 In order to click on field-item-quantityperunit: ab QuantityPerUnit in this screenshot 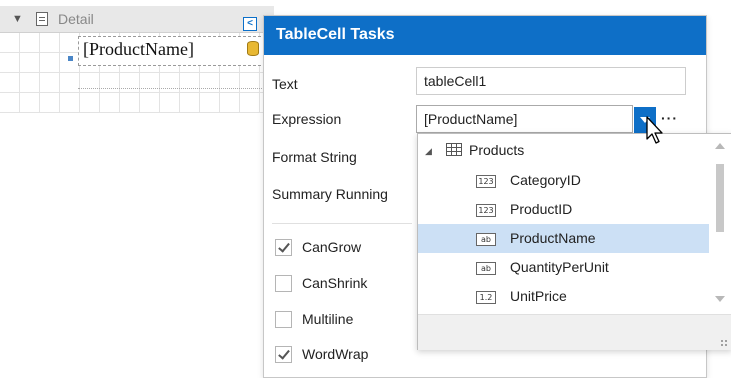, I will do `click(563, 267)`.